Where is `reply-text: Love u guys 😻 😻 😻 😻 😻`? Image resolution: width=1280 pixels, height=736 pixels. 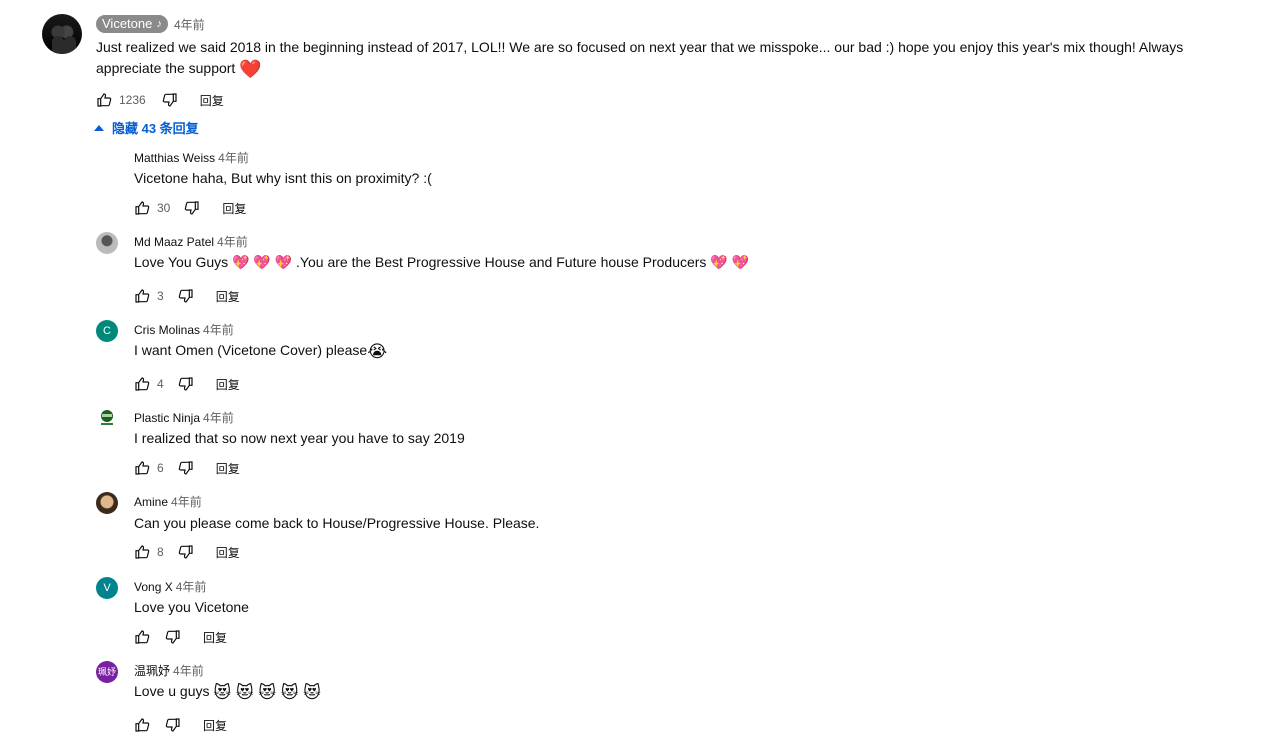 reply-text: Love u guys 😻 😻 😻 😻 😻 is located at coordinates (227, 693).